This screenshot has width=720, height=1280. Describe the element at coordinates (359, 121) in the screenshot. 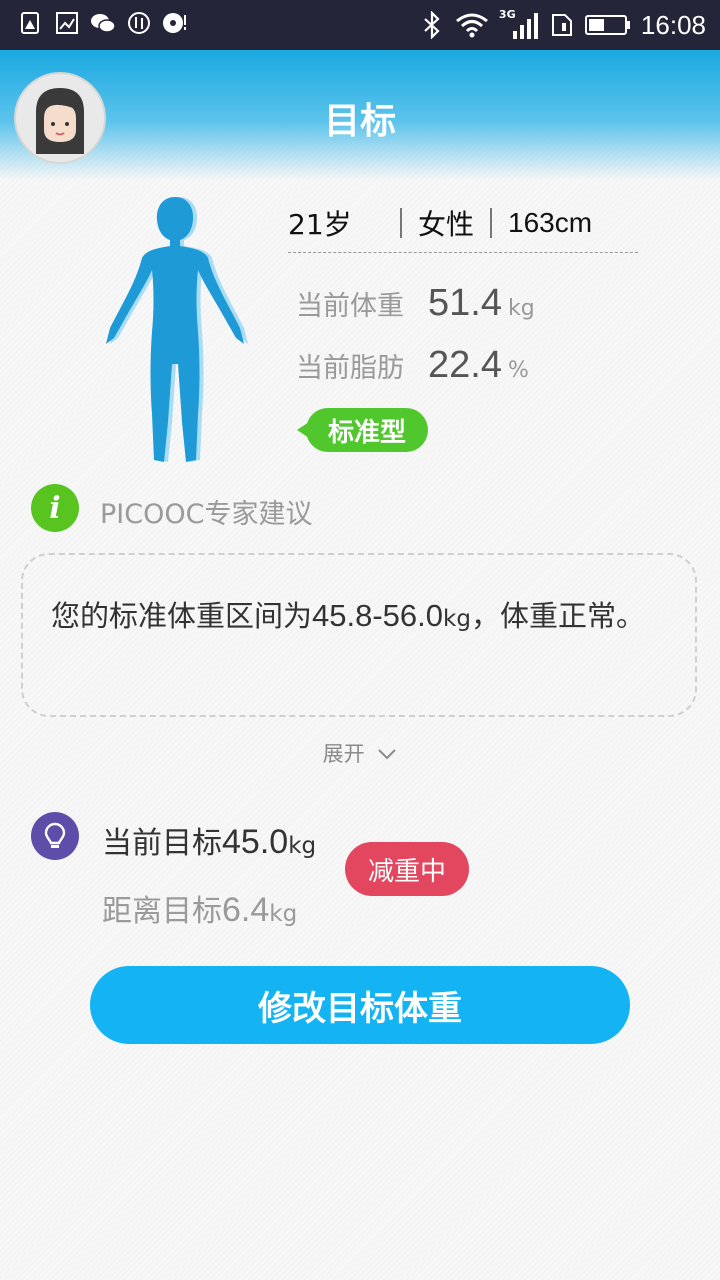

I see `page-title: 目标` at that location.